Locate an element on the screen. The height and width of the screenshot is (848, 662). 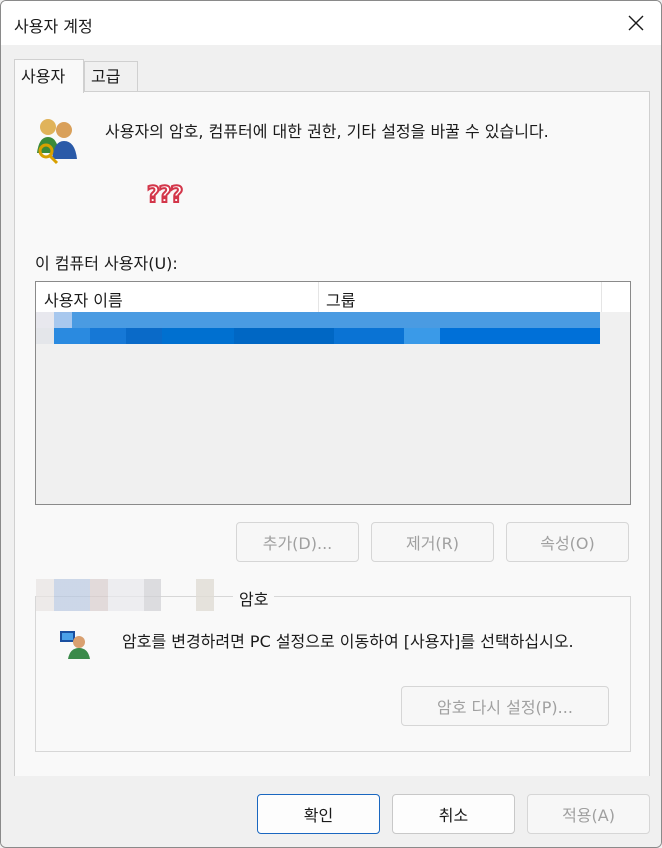
tab-users: 사용자 is located at coordinates (49, 76).